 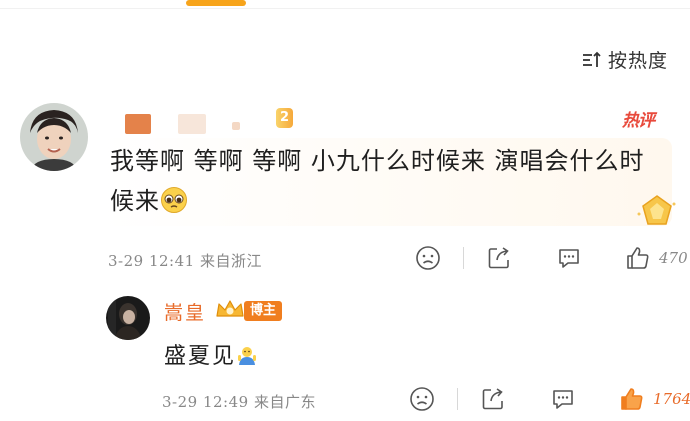 I want to click on reply-meta: 3-29 12:49 来自广东, so click(x=239, y=401).